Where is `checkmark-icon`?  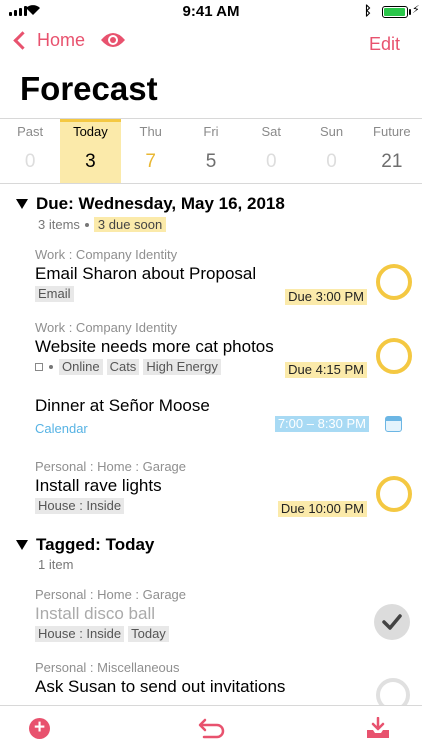 checkmark-icon is located at coordinates (392, 622).